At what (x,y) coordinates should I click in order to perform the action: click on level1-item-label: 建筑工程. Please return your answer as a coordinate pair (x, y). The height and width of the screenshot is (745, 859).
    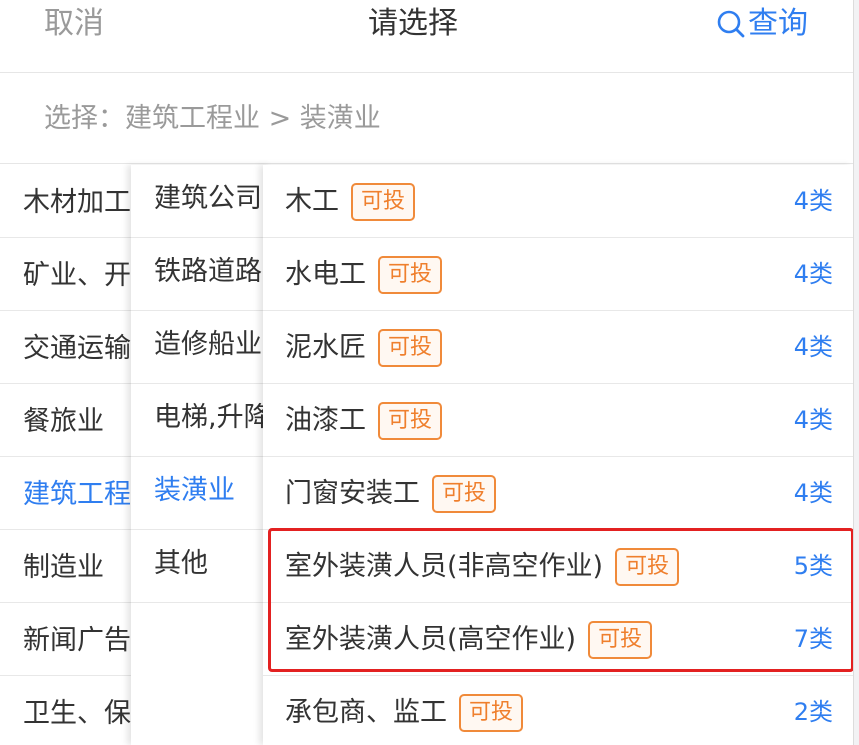
    Looking at the image, I should click on (77, 494).